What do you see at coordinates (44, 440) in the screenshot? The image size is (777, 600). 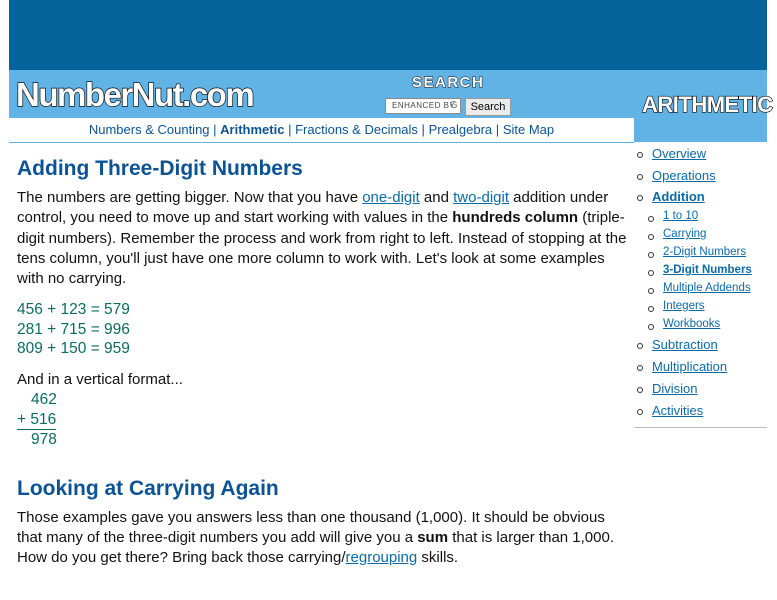 I see `vertical-sum: 978` at bounding box center [44, 440].